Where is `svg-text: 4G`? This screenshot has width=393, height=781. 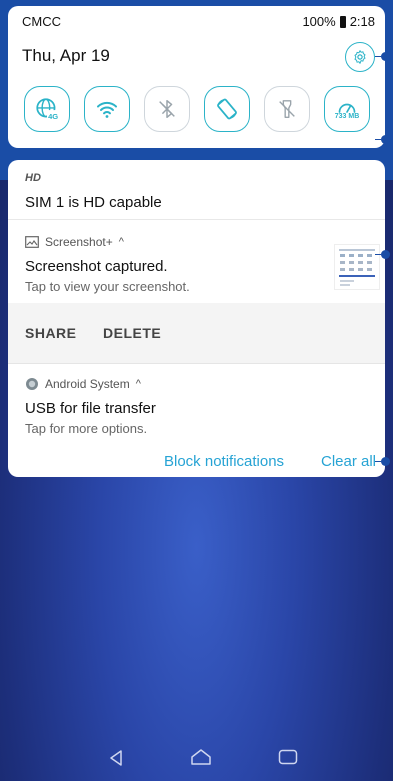
svg-text: 4G is located at coordinates (53, 116).